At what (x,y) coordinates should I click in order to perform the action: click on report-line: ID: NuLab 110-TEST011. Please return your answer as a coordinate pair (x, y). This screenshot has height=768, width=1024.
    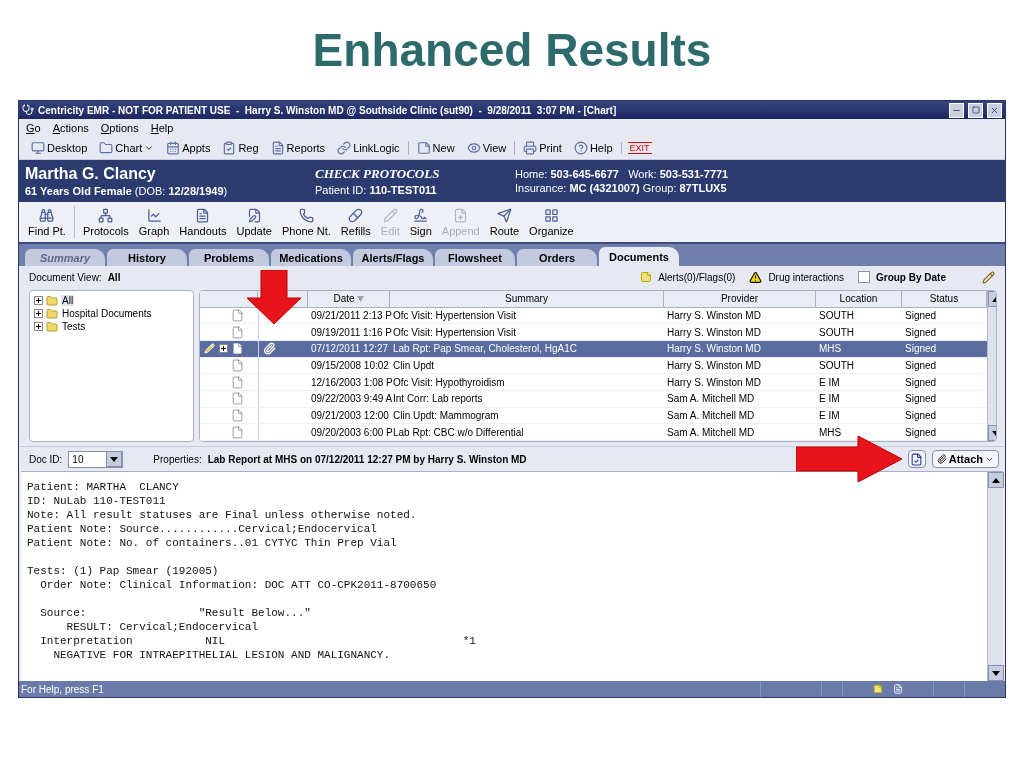
    Looking at the image, I should click on (97, 501).